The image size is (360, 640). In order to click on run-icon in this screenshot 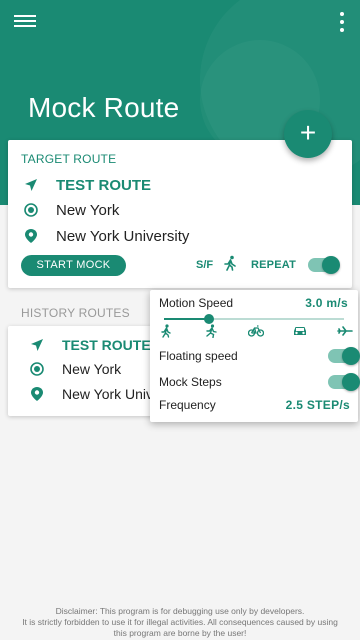, I will do `click(211, 331)`.